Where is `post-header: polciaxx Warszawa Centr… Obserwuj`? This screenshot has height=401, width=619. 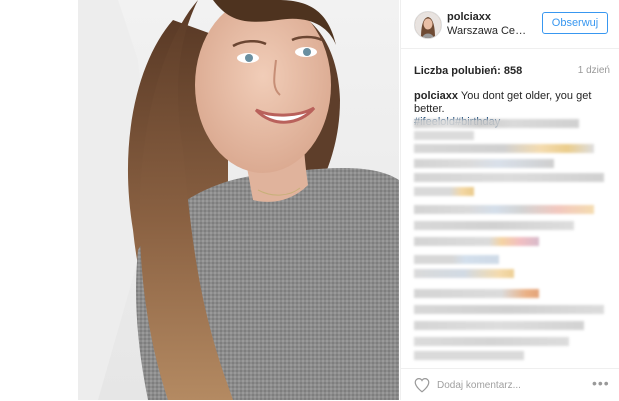
post-header: polciaxx Warszawa Centr… Obserwuj is located at coordinates (510, 24).